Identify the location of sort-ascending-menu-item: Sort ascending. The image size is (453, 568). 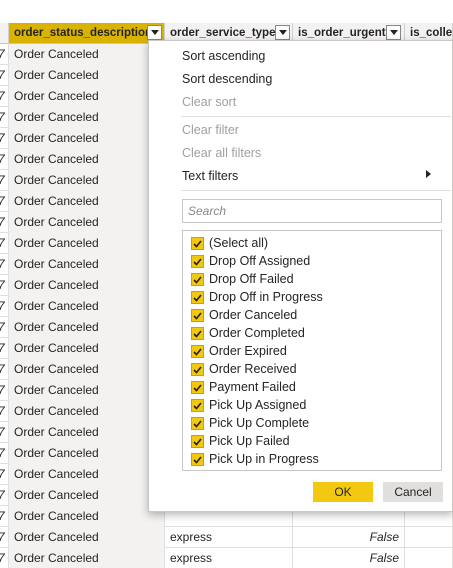
(223, 56).